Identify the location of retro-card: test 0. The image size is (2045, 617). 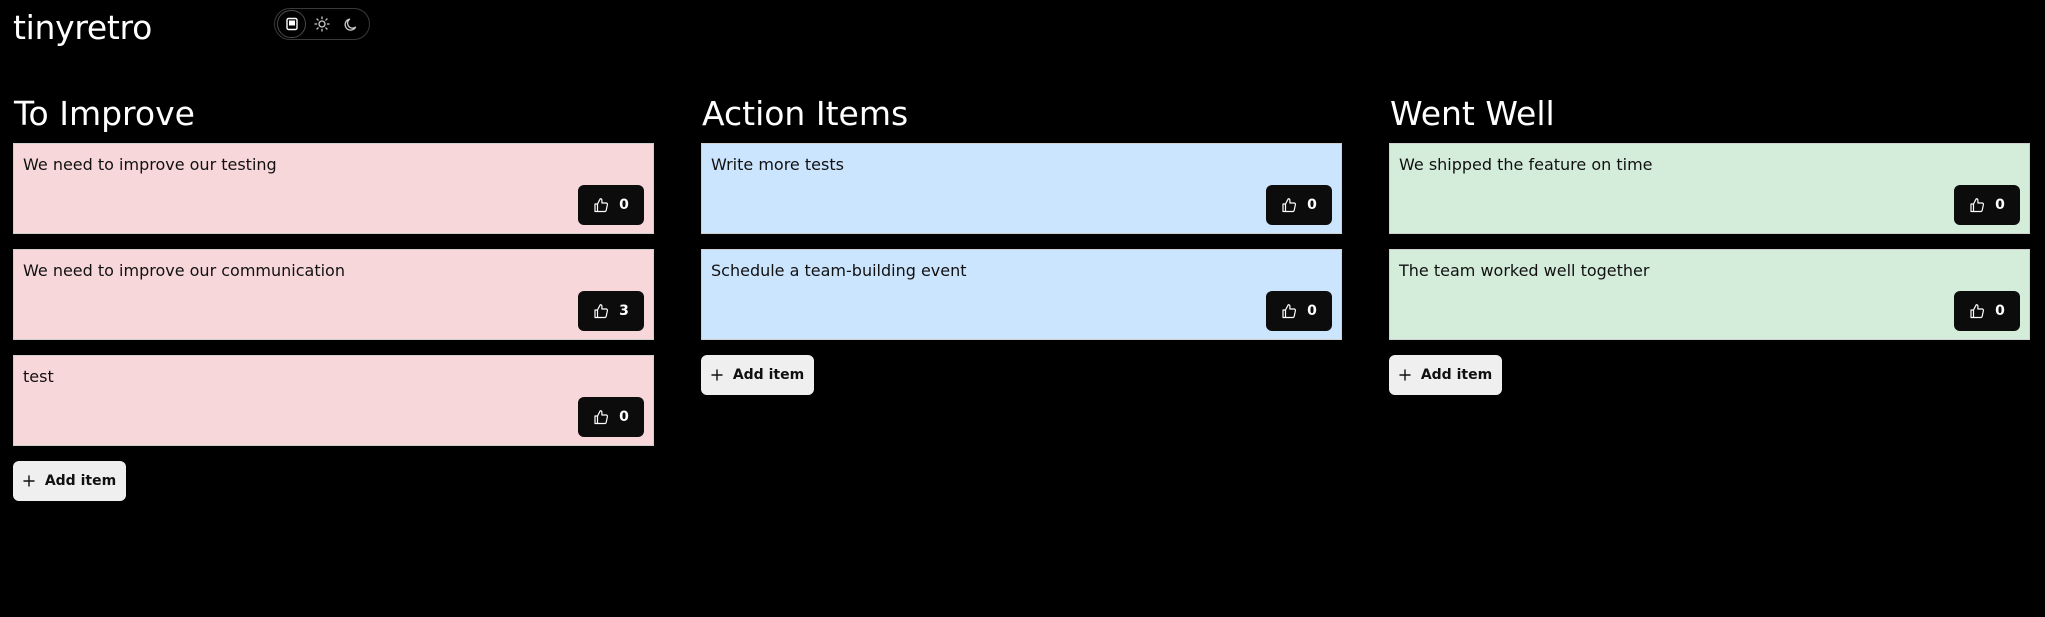
(333, 400).